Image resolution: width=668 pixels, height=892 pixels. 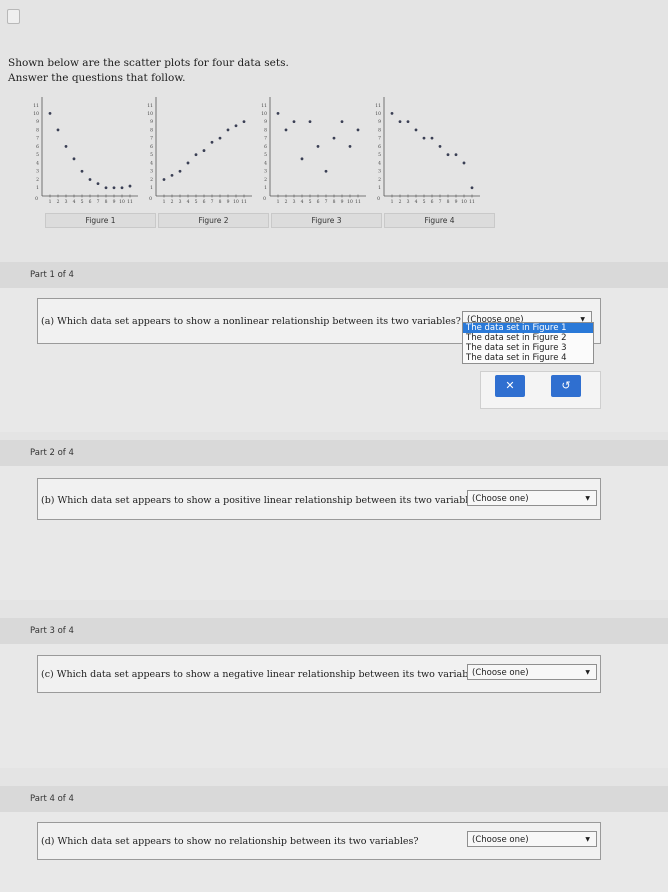 What do you see at coordinates (106, 202) in the screenshot?
I see `fig-1-x-tick: 8` at bounding box center [106, 202].